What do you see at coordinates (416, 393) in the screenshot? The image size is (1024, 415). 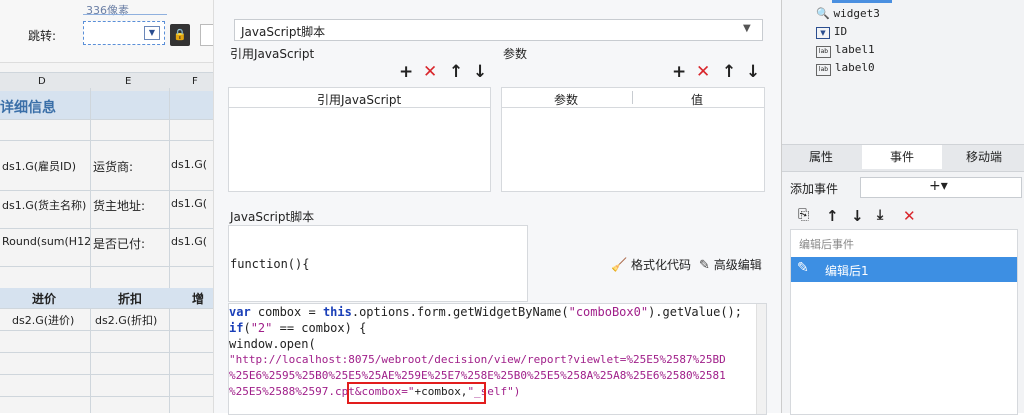 I see `highlight-box` at bounding box center [416, 393].